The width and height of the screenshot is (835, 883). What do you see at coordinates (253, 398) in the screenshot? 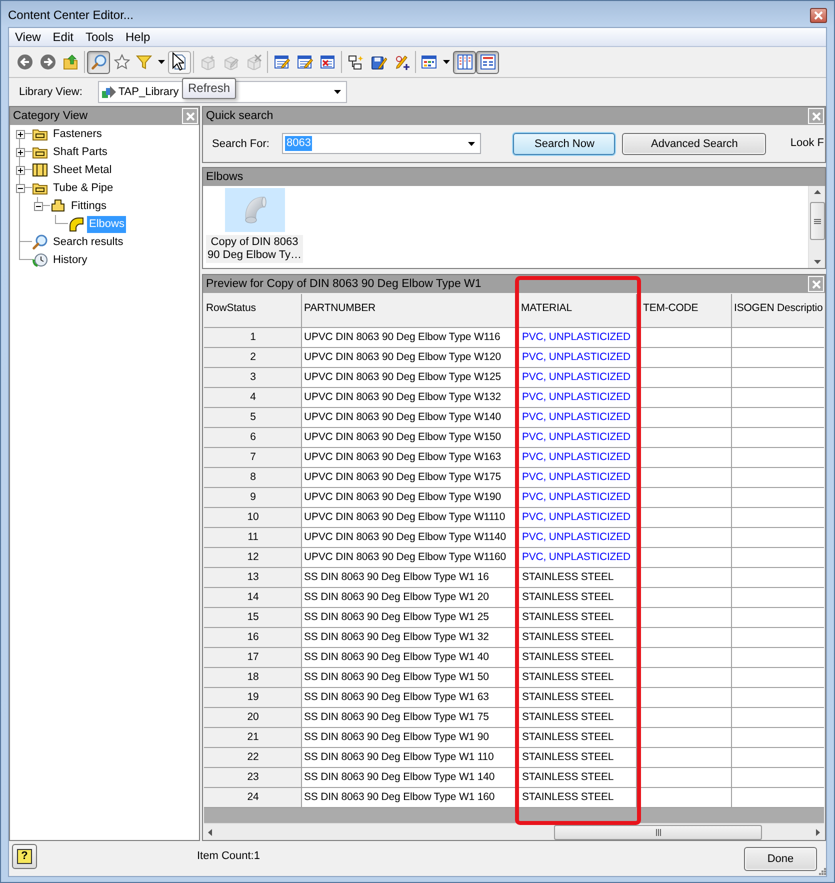
I see `row-header: 4` at bounding box center [253, 398].